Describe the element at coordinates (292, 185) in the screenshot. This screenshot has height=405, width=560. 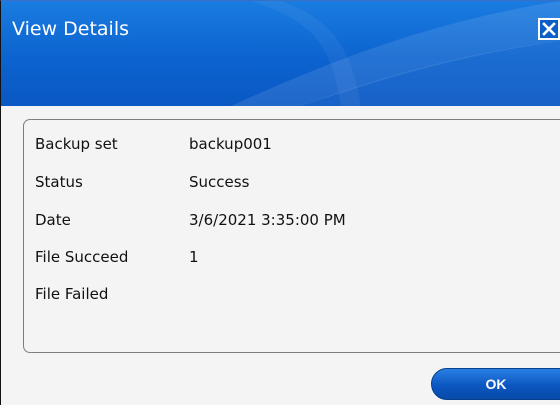
I see `detail-row-status: Status Success` at that location.